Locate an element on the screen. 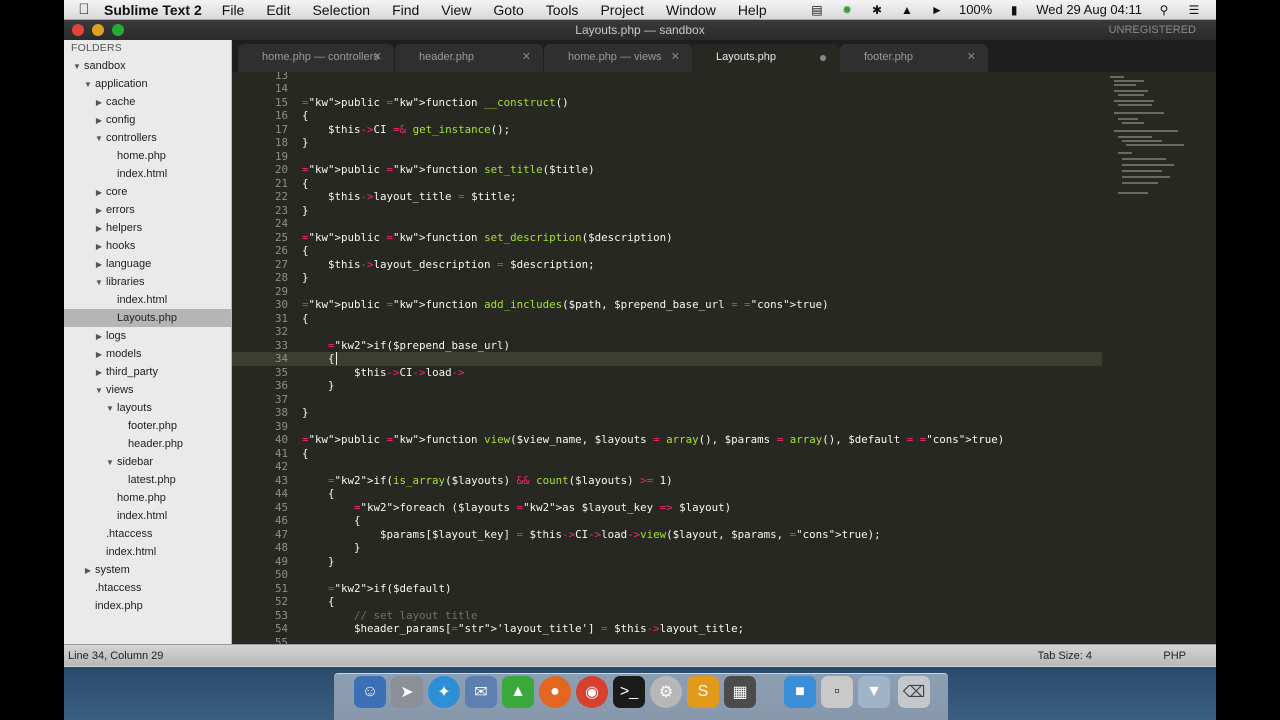  volume-icon: ► is located at coordinates (937, 10).